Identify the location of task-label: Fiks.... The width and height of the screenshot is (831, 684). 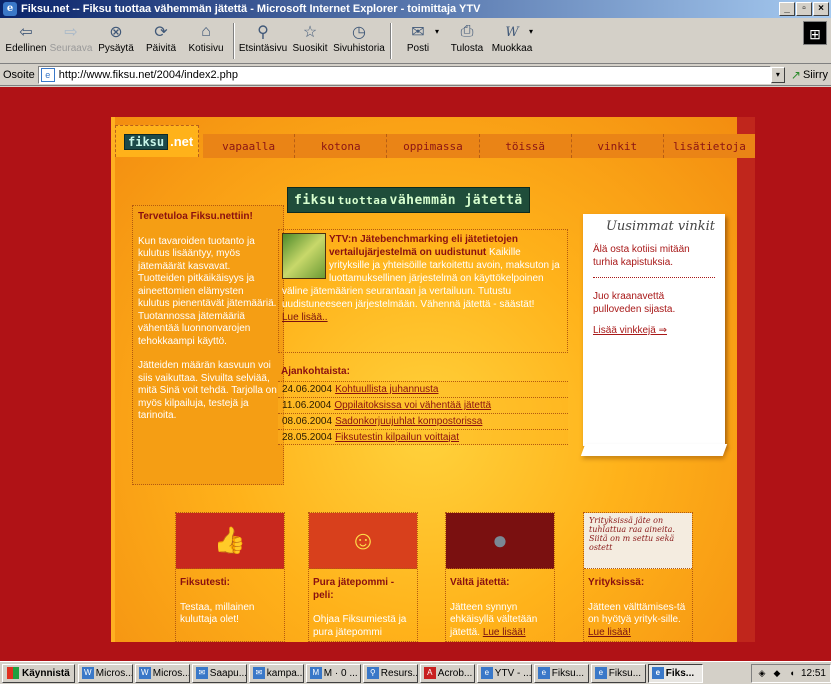
(680, 673).